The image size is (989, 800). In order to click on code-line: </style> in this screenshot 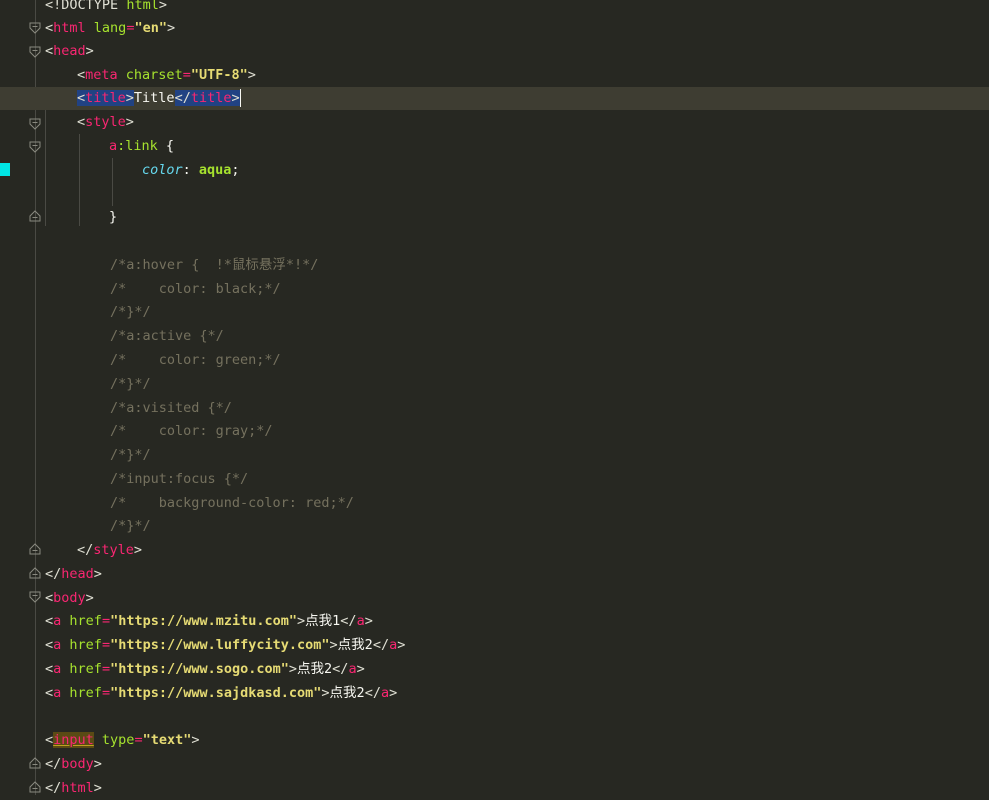, I will do `click(109, 550)`.